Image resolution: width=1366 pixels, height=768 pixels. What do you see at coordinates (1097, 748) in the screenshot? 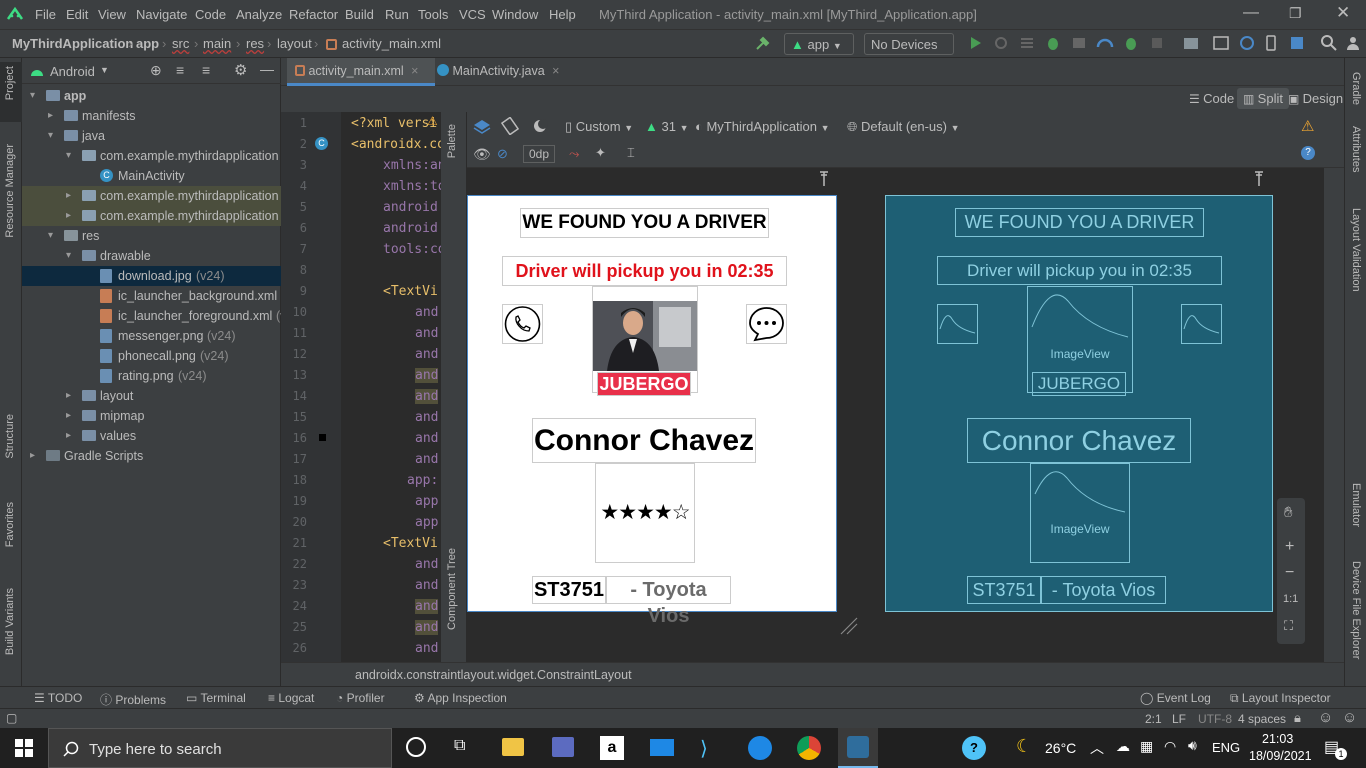
I see `tray-chevron-icon: ︿` at bounding box center [1097, 748].